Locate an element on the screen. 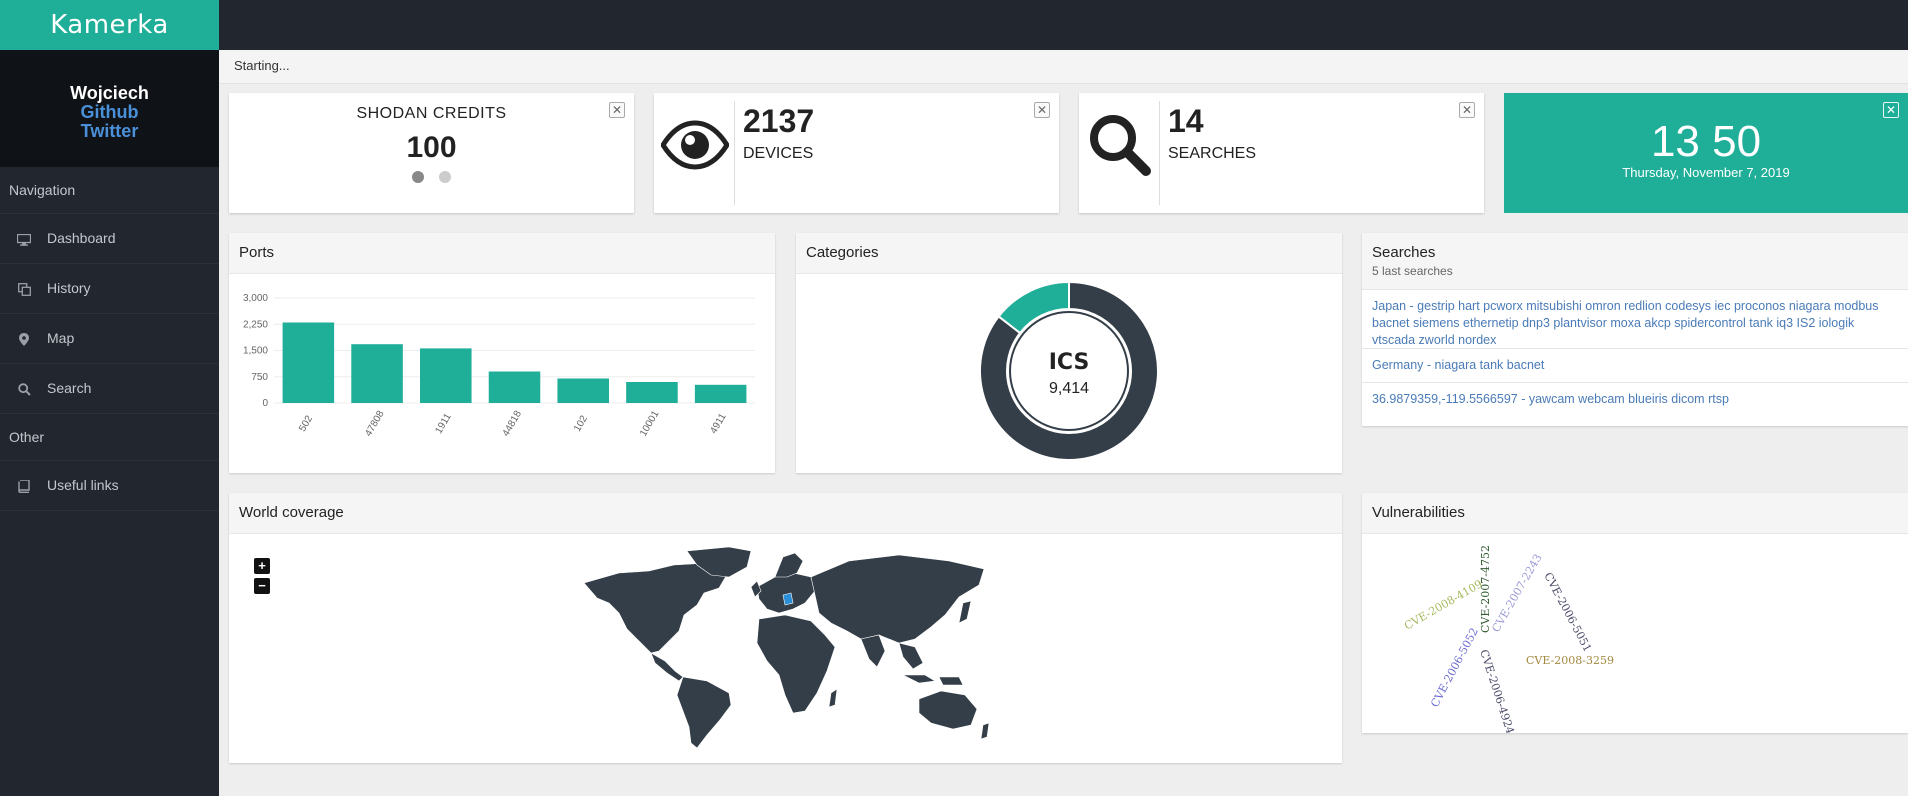  profile-block: Wojciech Github Twitter is located at coordinates (109, 108).